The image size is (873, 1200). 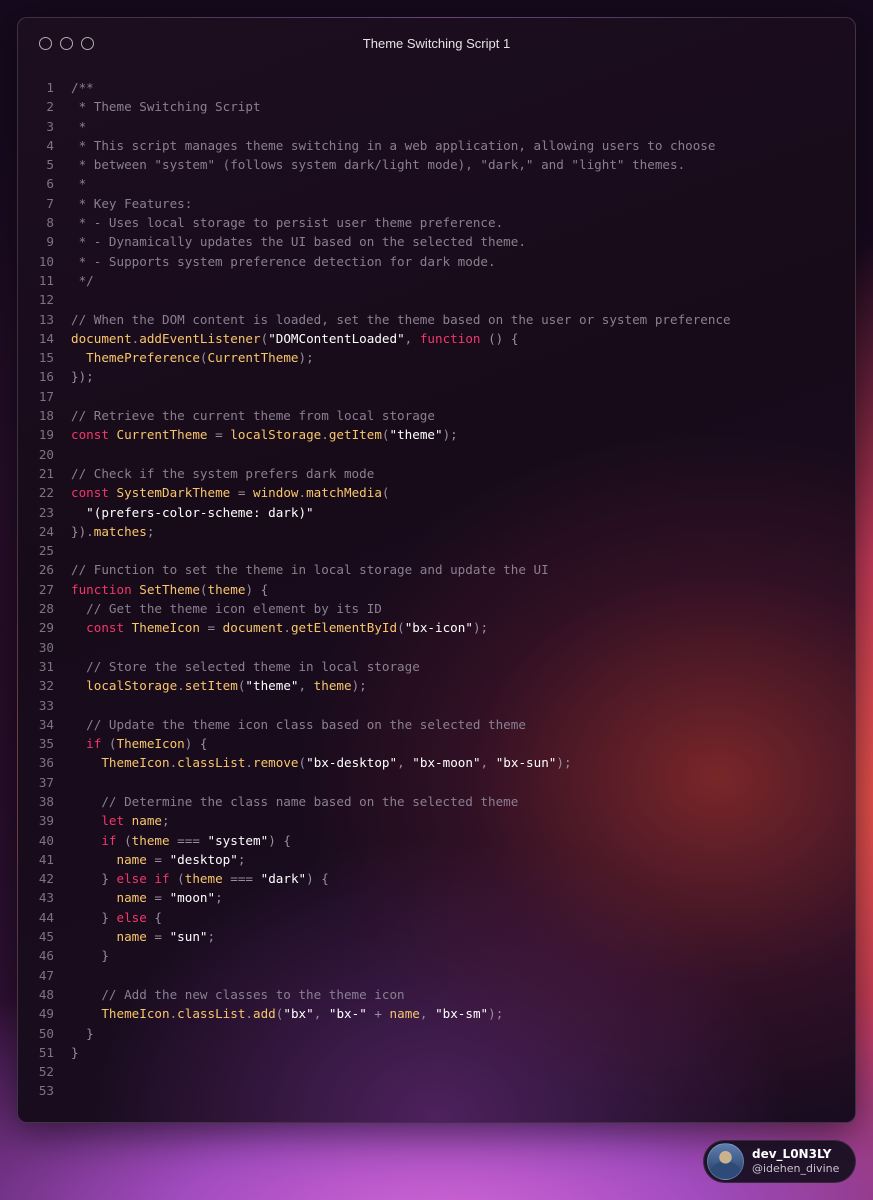 I want to click on line-number: 30, so click(x=46, y=647).